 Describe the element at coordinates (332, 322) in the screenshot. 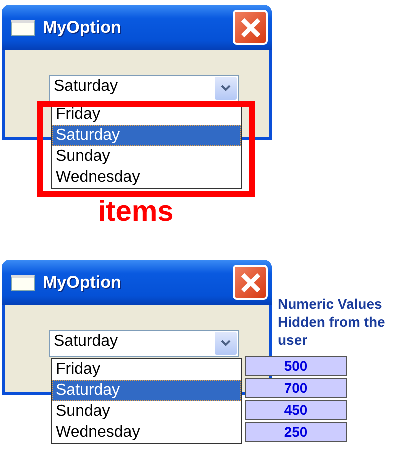

I see `annotation-note: Numeric Values Hidden from the user` at that location.